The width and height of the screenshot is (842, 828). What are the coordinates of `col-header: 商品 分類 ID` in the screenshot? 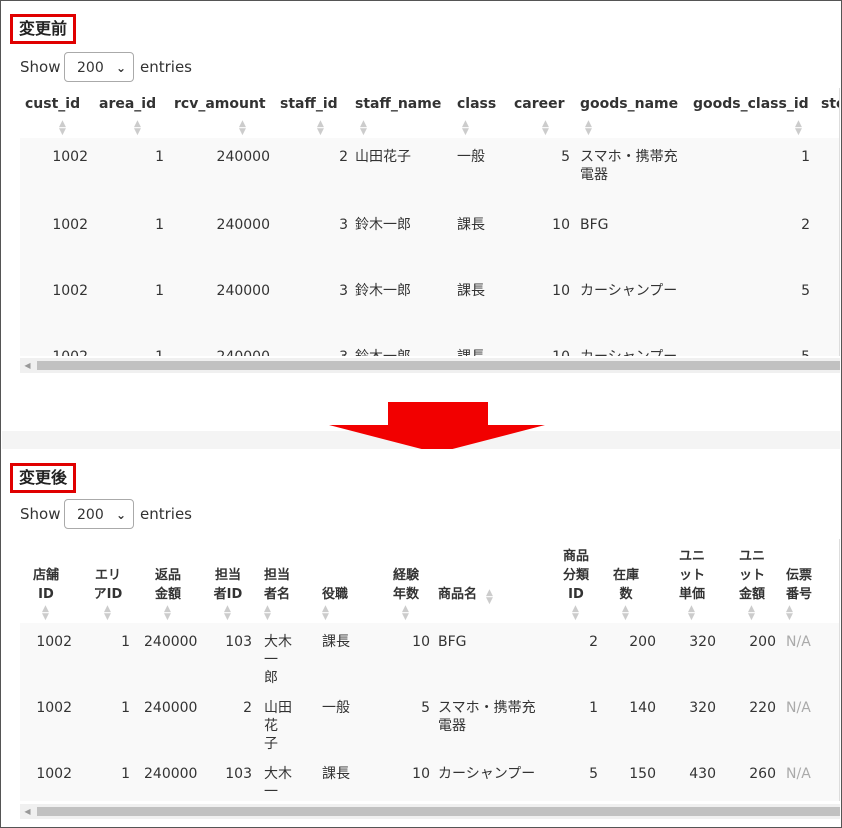 It's located at (576, 575).